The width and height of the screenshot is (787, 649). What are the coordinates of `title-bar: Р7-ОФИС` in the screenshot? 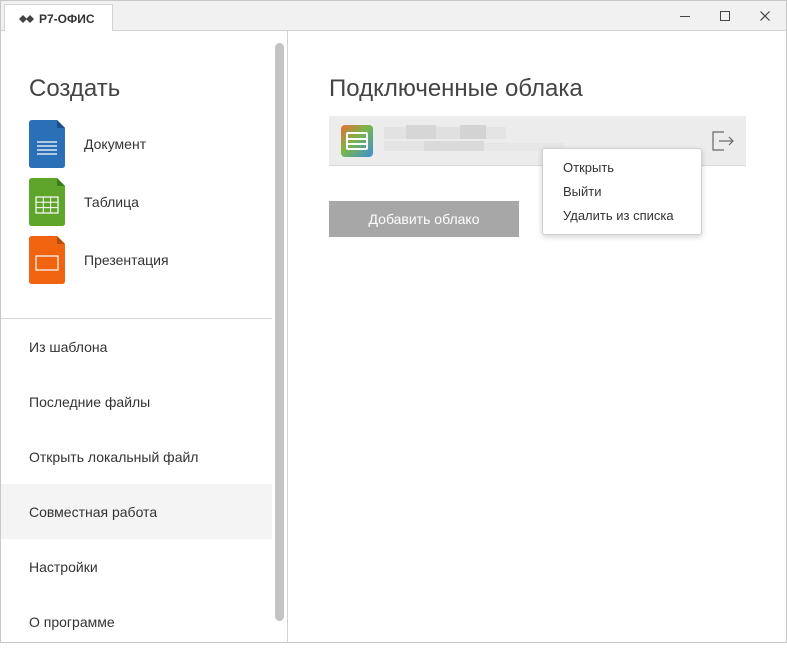 It's located at (394, 16).